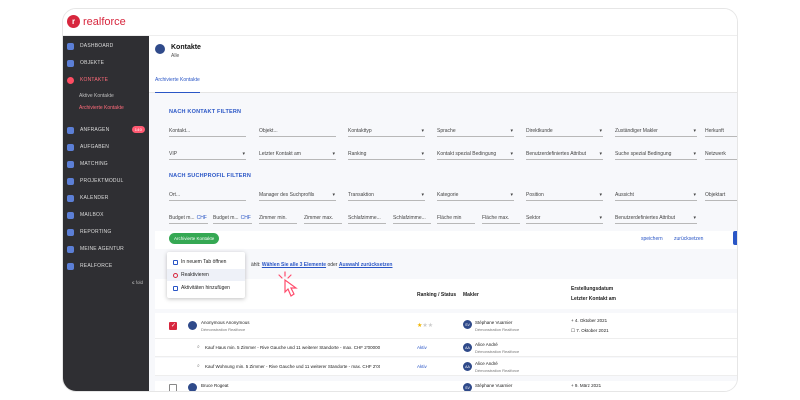 This screenshot has width=800, height=400. I want to click on top-bar: r realforce, so click(400, 22).